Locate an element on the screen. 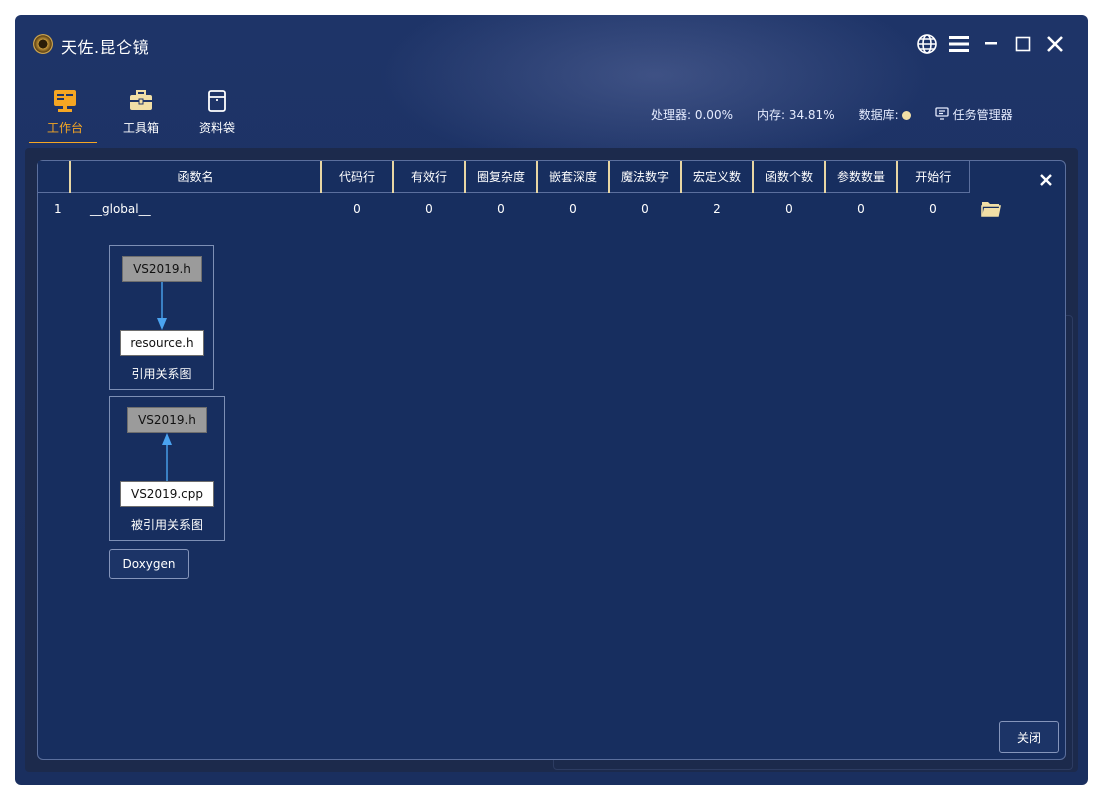 Image resolution: width=1103 pixels, height=800 pixels. column-header-macro-count: 宏定义数 is located at coordinates (716, 177).